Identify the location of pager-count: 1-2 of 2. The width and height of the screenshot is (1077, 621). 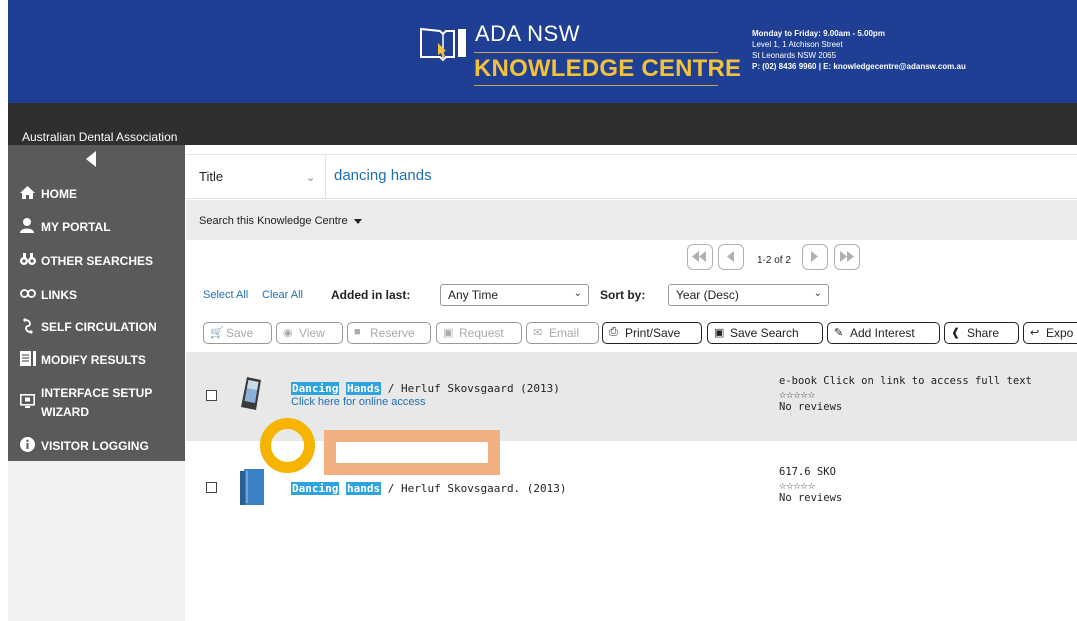
(774, 260).